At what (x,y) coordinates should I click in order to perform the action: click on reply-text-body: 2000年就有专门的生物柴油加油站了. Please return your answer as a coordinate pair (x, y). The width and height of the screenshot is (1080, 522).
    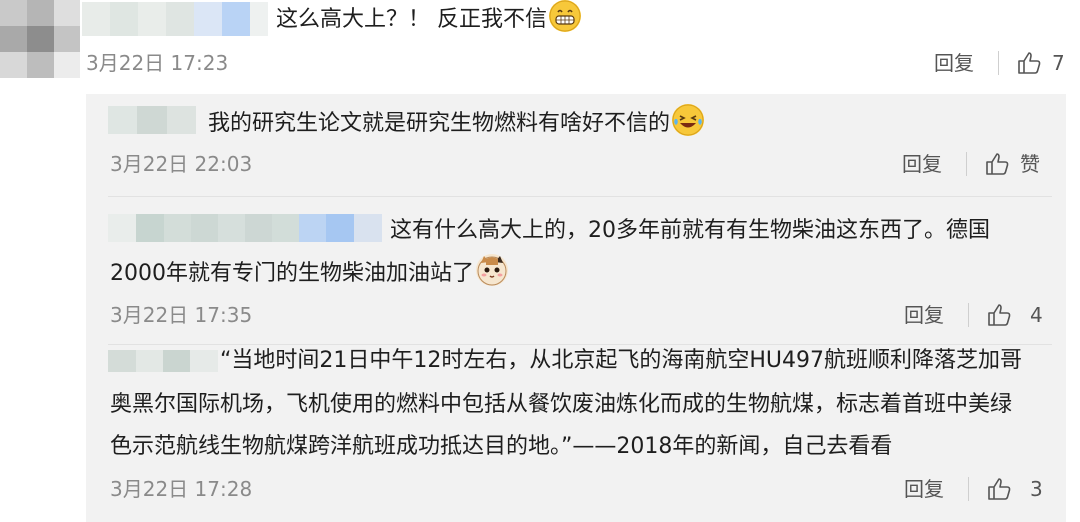
    Looking at the image, I should click on (292, 273).